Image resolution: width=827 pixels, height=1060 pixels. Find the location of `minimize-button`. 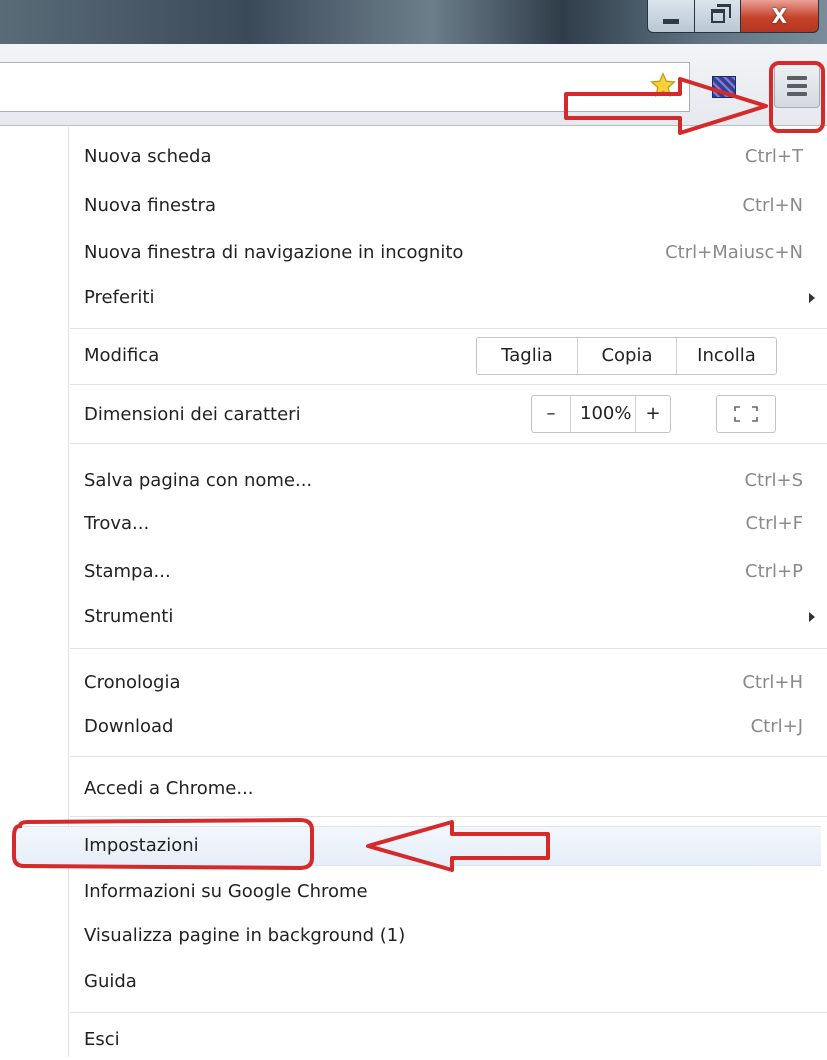

minimize-button is located at coordinates (671, 16).